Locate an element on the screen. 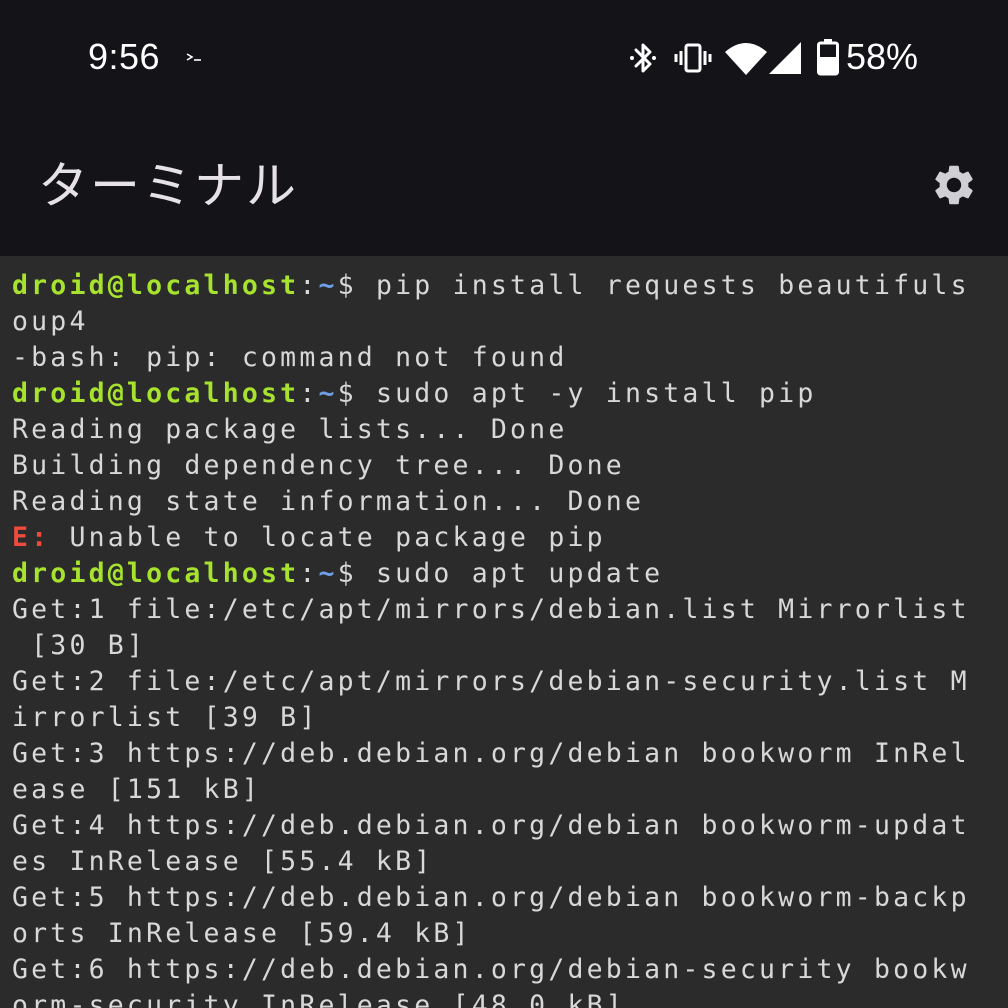  output-line: Reading state information... Done is located at coordinates (507, 502).